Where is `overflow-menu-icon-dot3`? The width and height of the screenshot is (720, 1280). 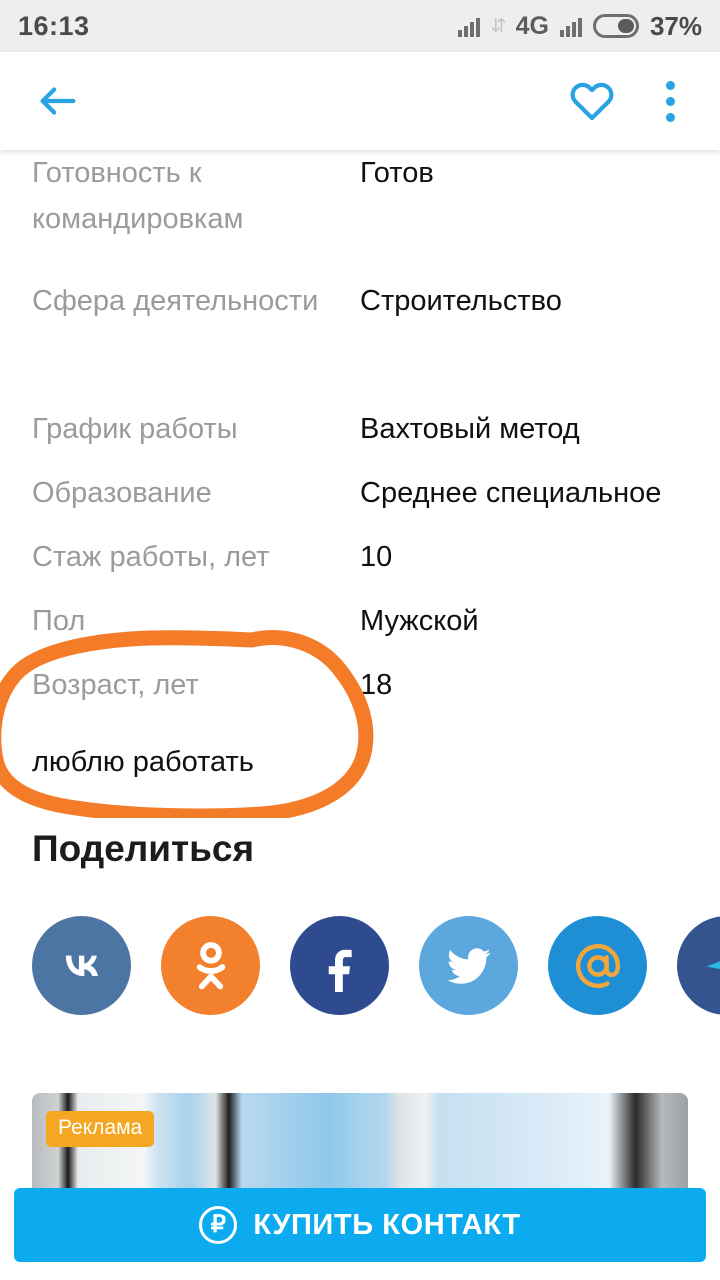
overflow-menu-icon-dot3 is located at coordinates (670, 117).